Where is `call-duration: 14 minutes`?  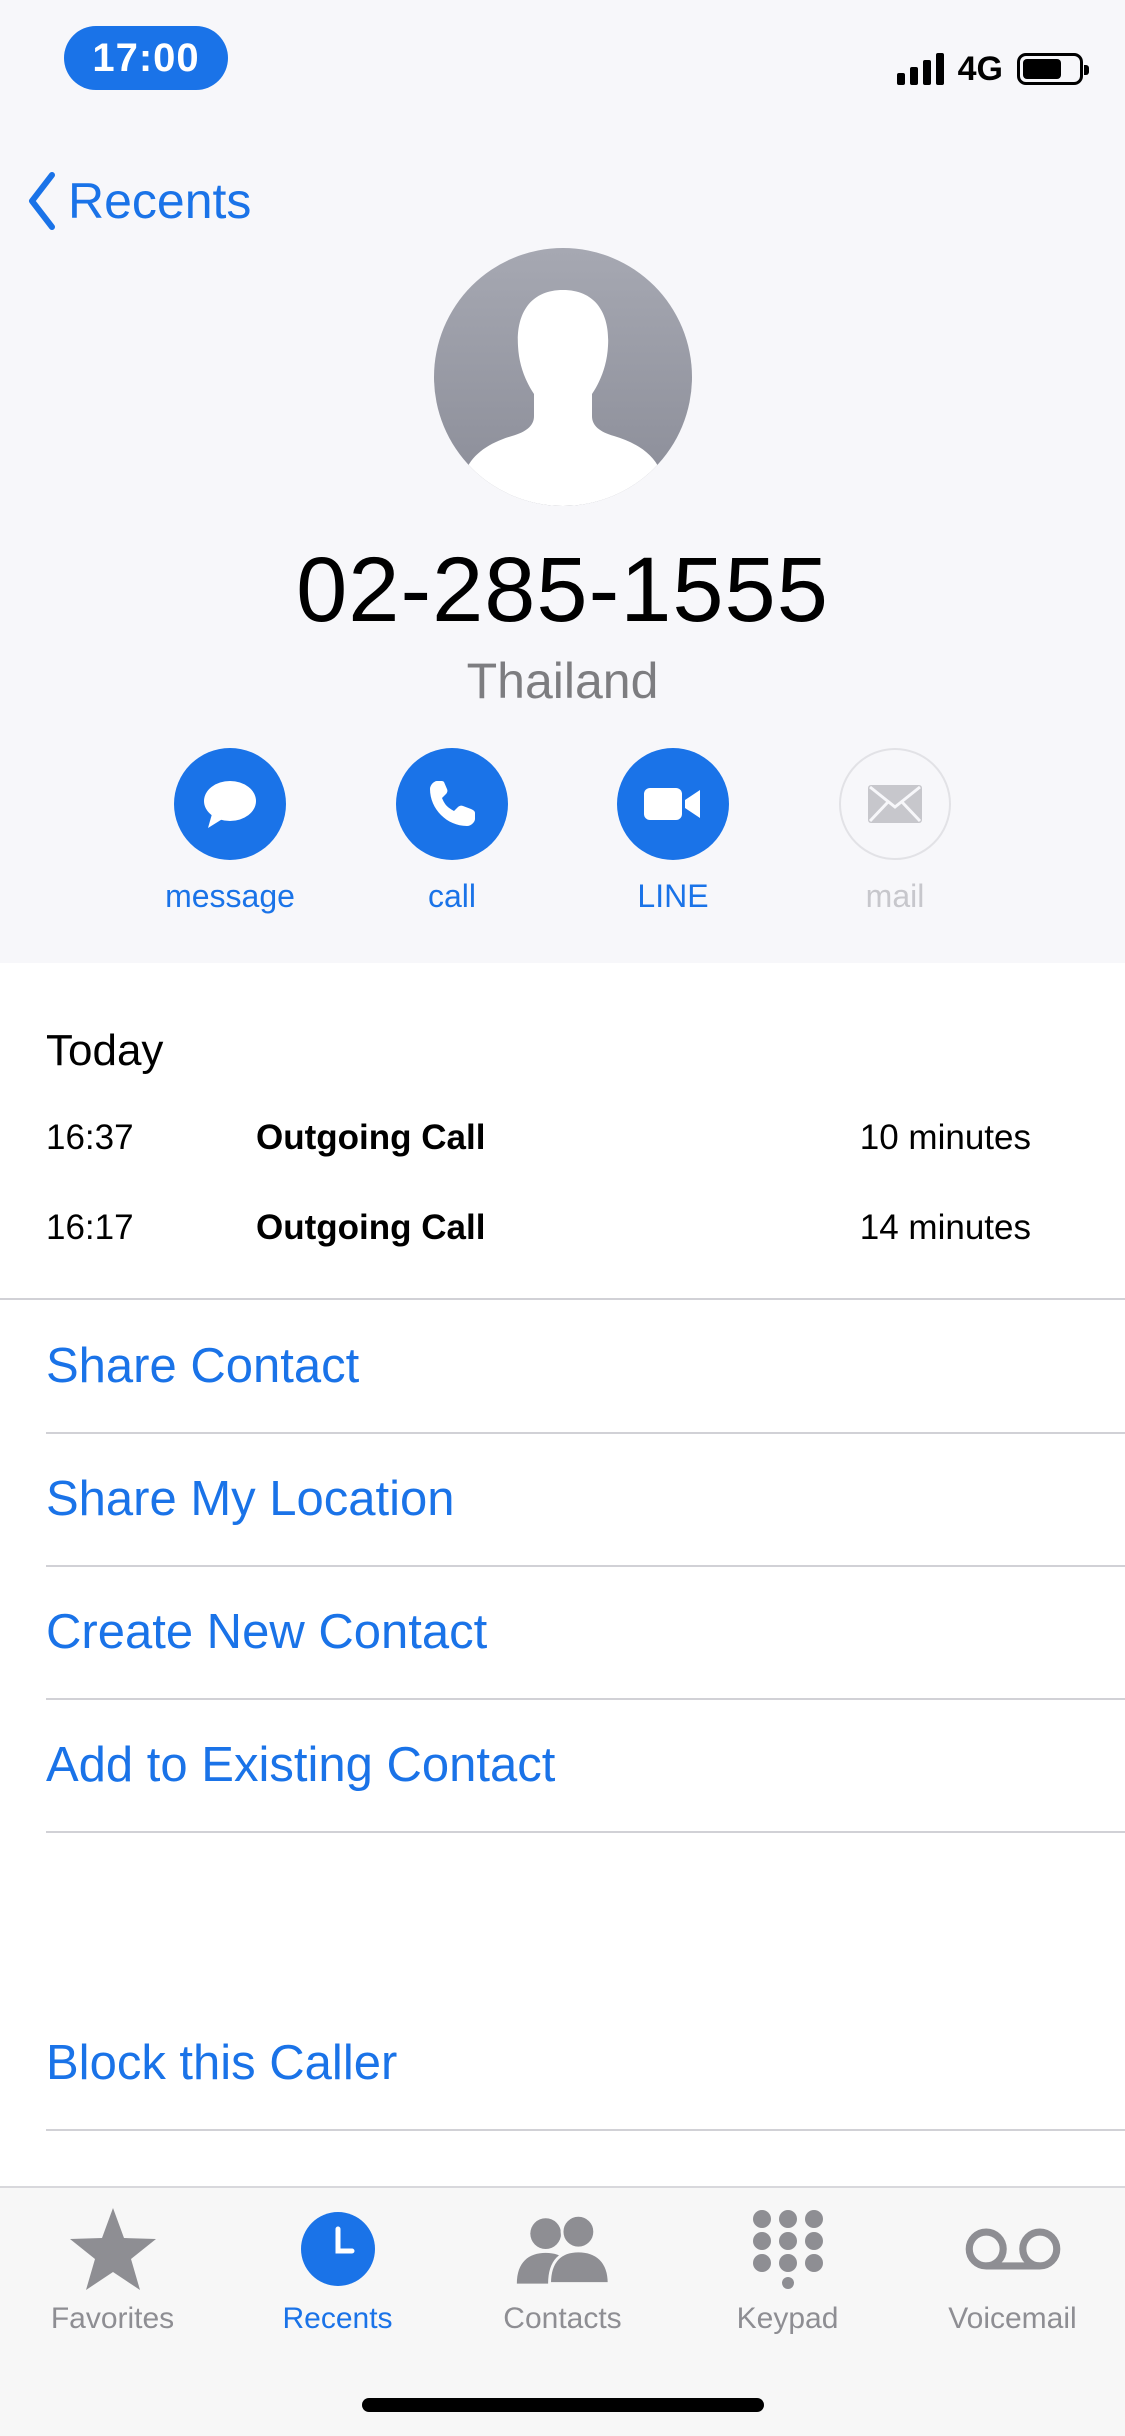
call-duration: 14 minutes is located at coordinates (945, 1227).